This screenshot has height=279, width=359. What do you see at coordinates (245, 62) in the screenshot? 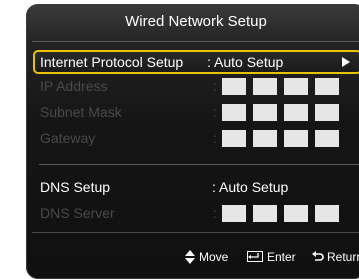
I see `internet-protocol-setup-value: : Auto Setup` at bounding box center [245, 62].